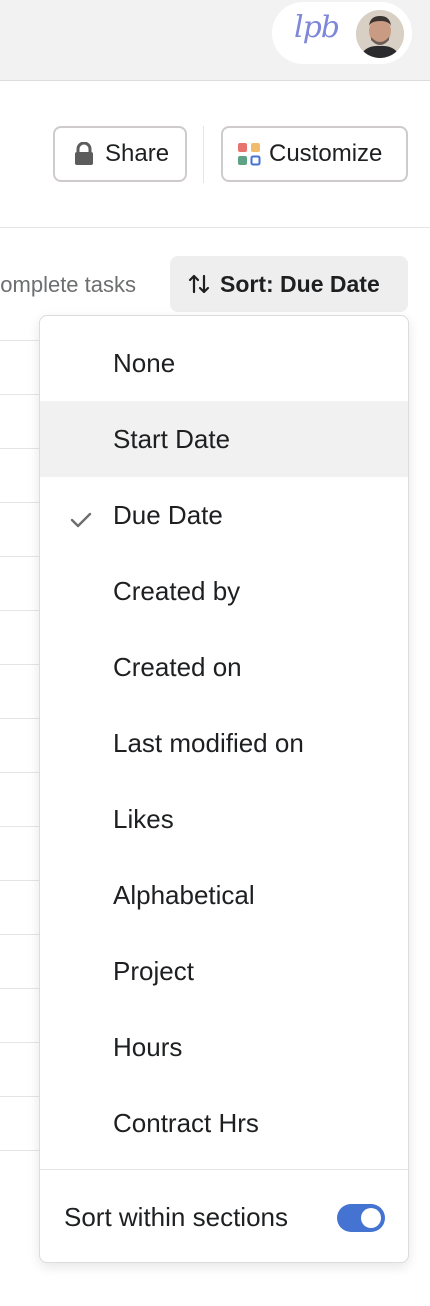 This screenshot has width=430, height=1306. I want to click on menu-item-label: Created on, so click(177, 666).